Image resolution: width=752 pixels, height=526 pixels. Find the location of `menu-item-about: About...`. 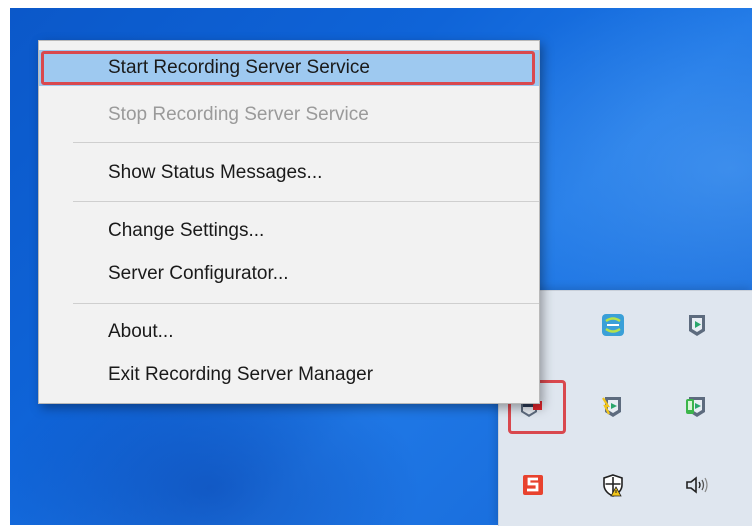

menu-item-about: About... is located at coordinates (289, 332).